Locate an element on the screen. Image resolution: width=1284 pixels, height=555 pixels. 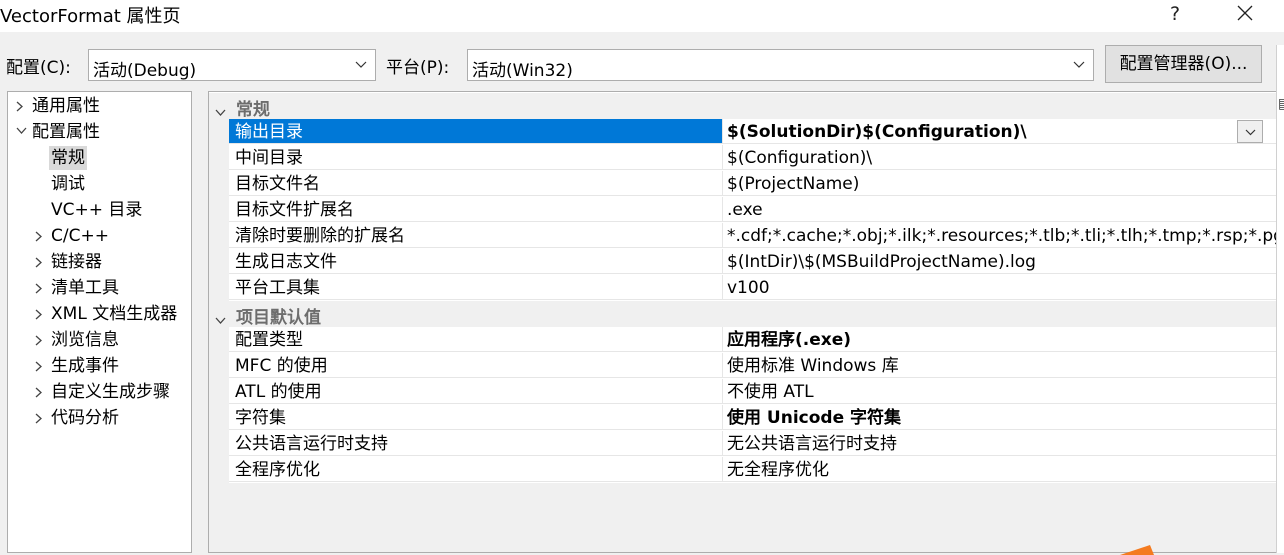
platform-select: 活动(Win32) is located at coordinates (780, 65).